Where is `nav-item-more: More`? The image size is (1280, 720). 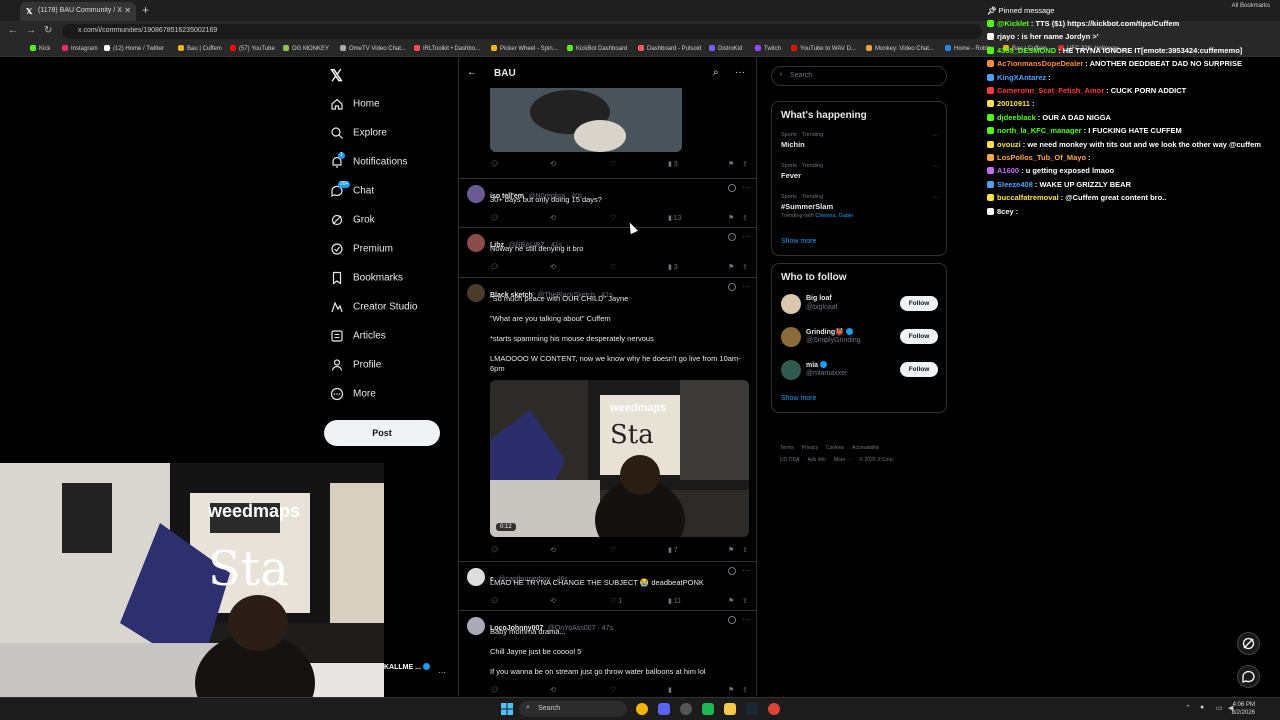
nav-item-more: More is located at coordinates (353, 395).